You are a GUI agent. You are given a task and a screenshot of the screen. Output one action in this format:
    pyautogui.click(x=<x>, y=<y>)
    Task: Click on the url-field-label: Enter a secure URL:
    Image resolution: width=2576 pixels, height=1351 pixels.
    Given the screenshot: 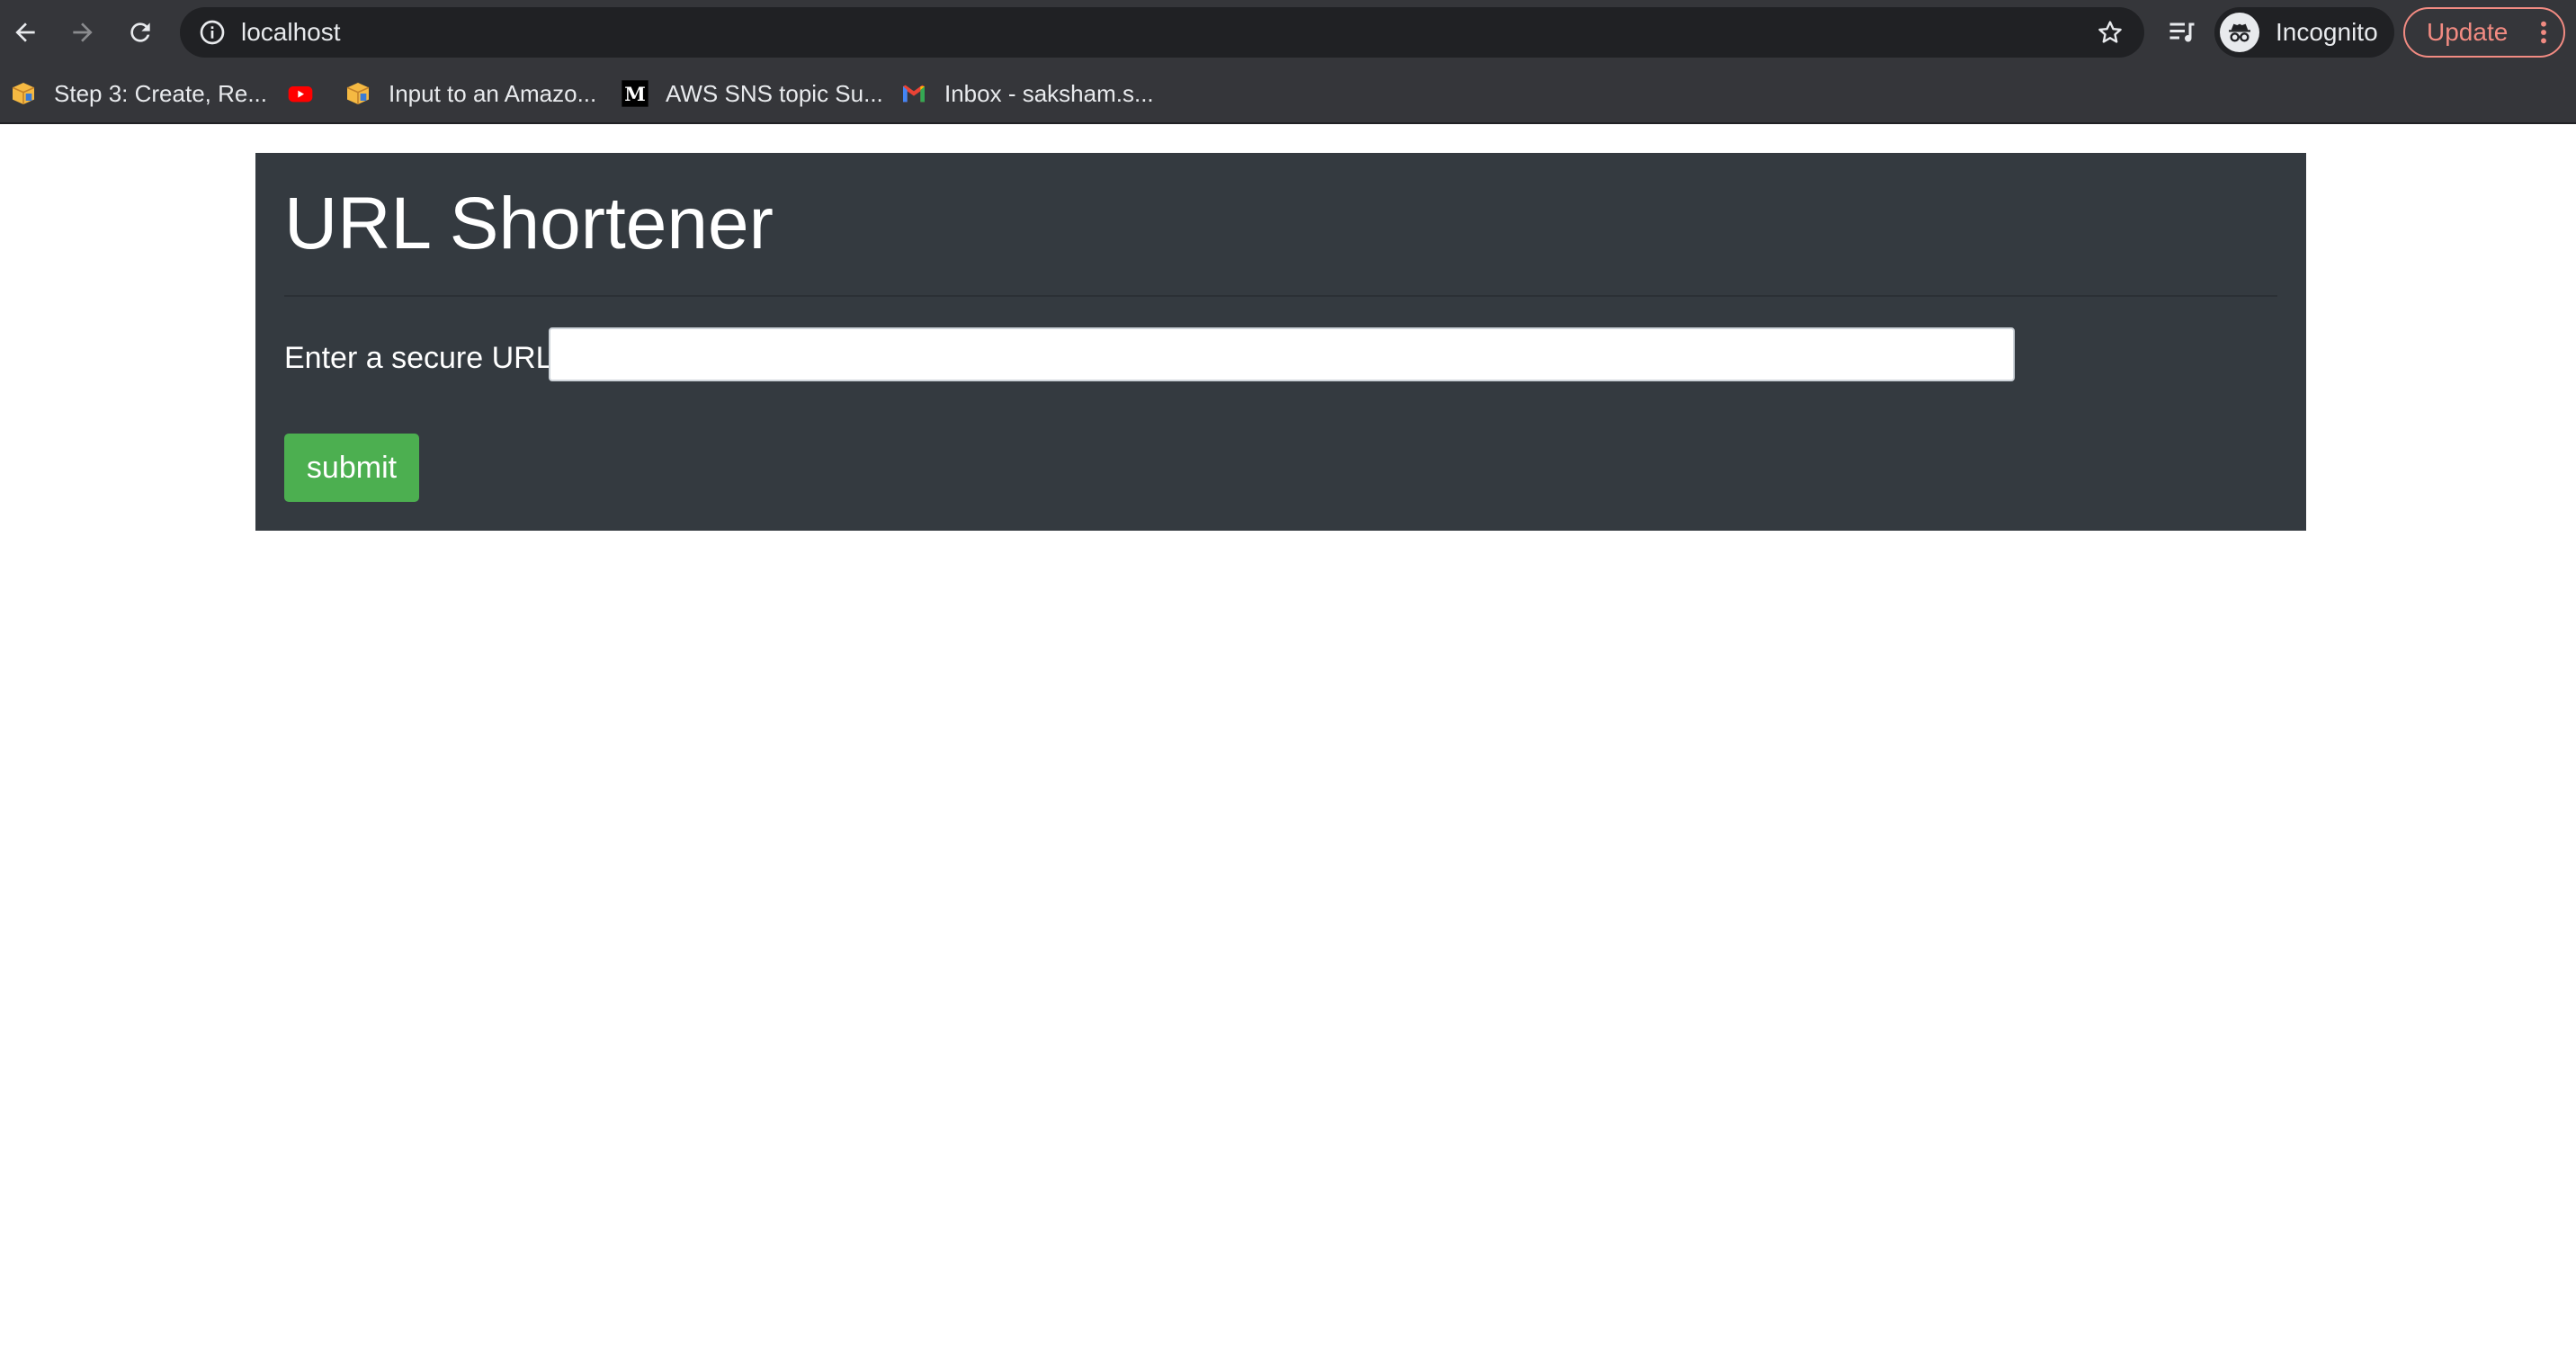 What is the action you would take?
    pyautogui.click(x=423, y=358)
    